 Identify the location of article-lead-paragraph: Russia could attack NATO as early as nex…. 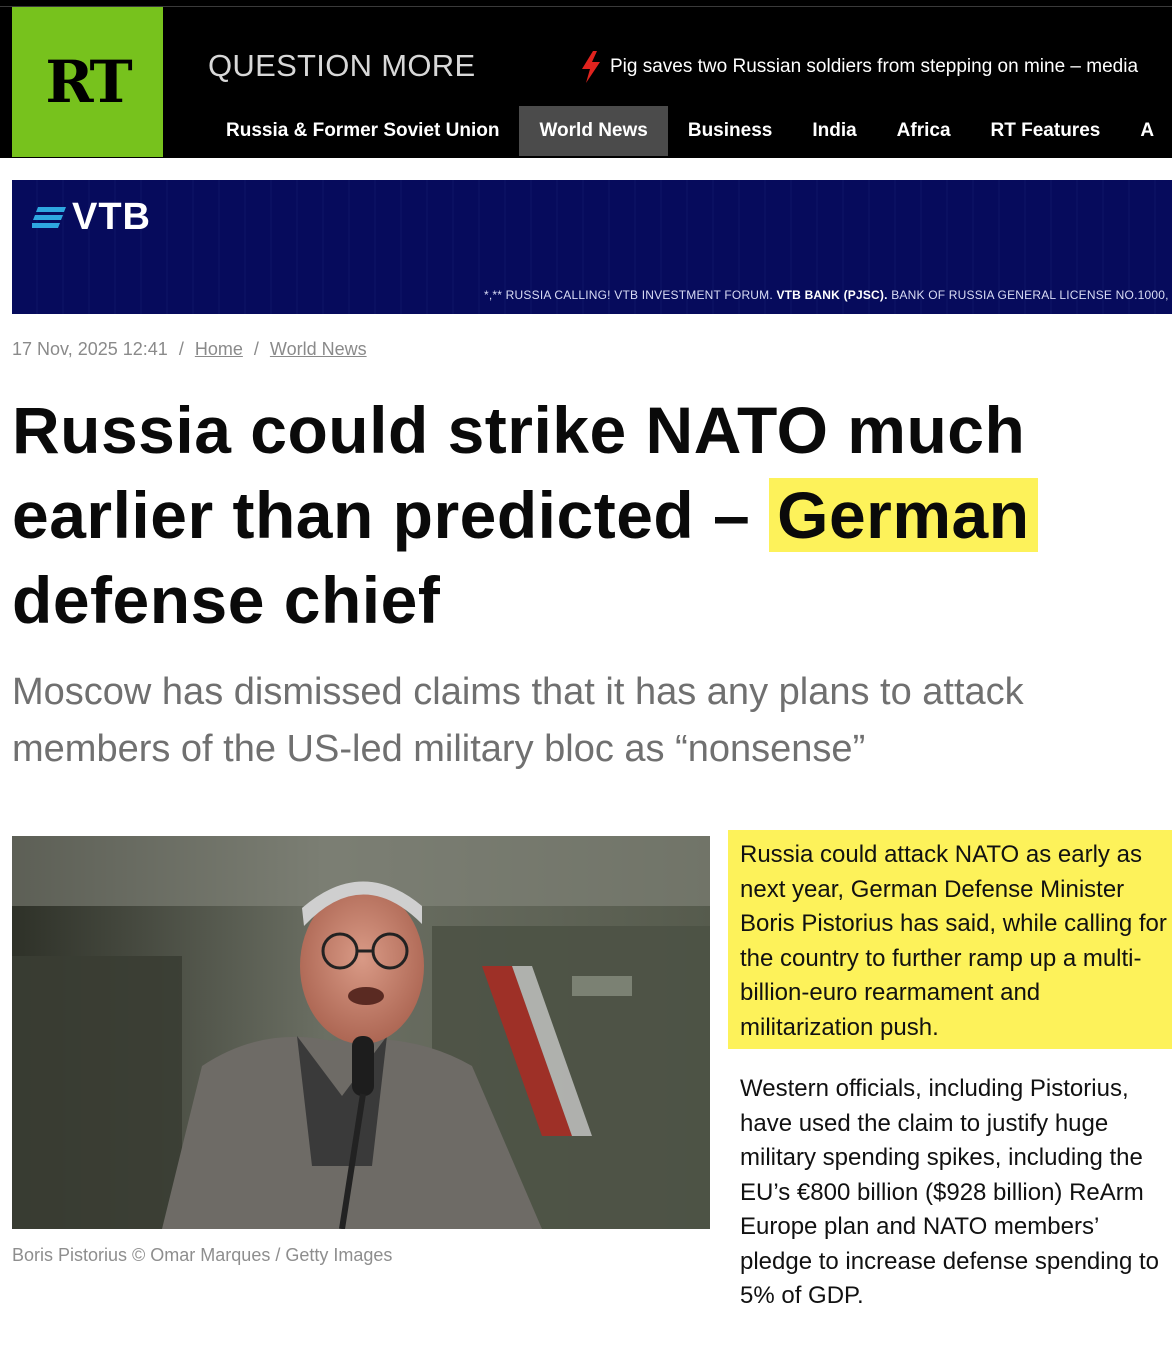
(950, 939).